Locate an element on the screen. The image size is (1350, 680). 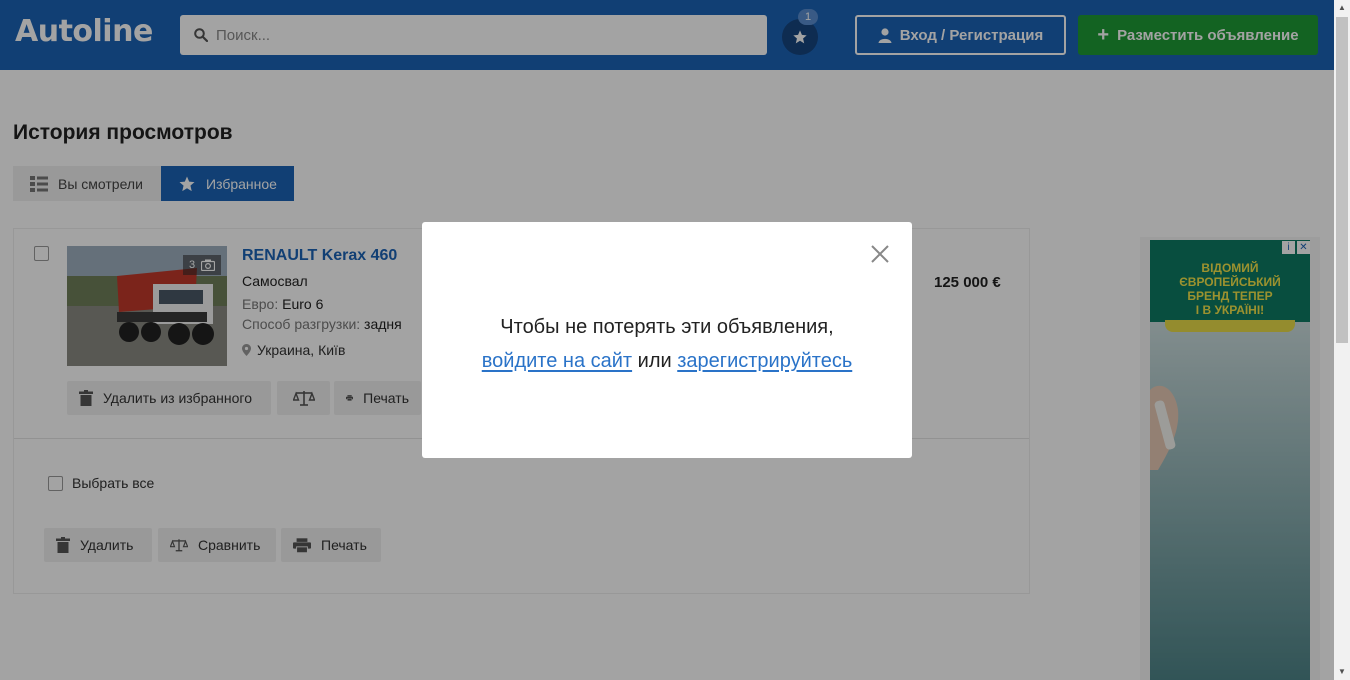
register-link: зарегистрируйтесь is located at coordinates (764, 361).